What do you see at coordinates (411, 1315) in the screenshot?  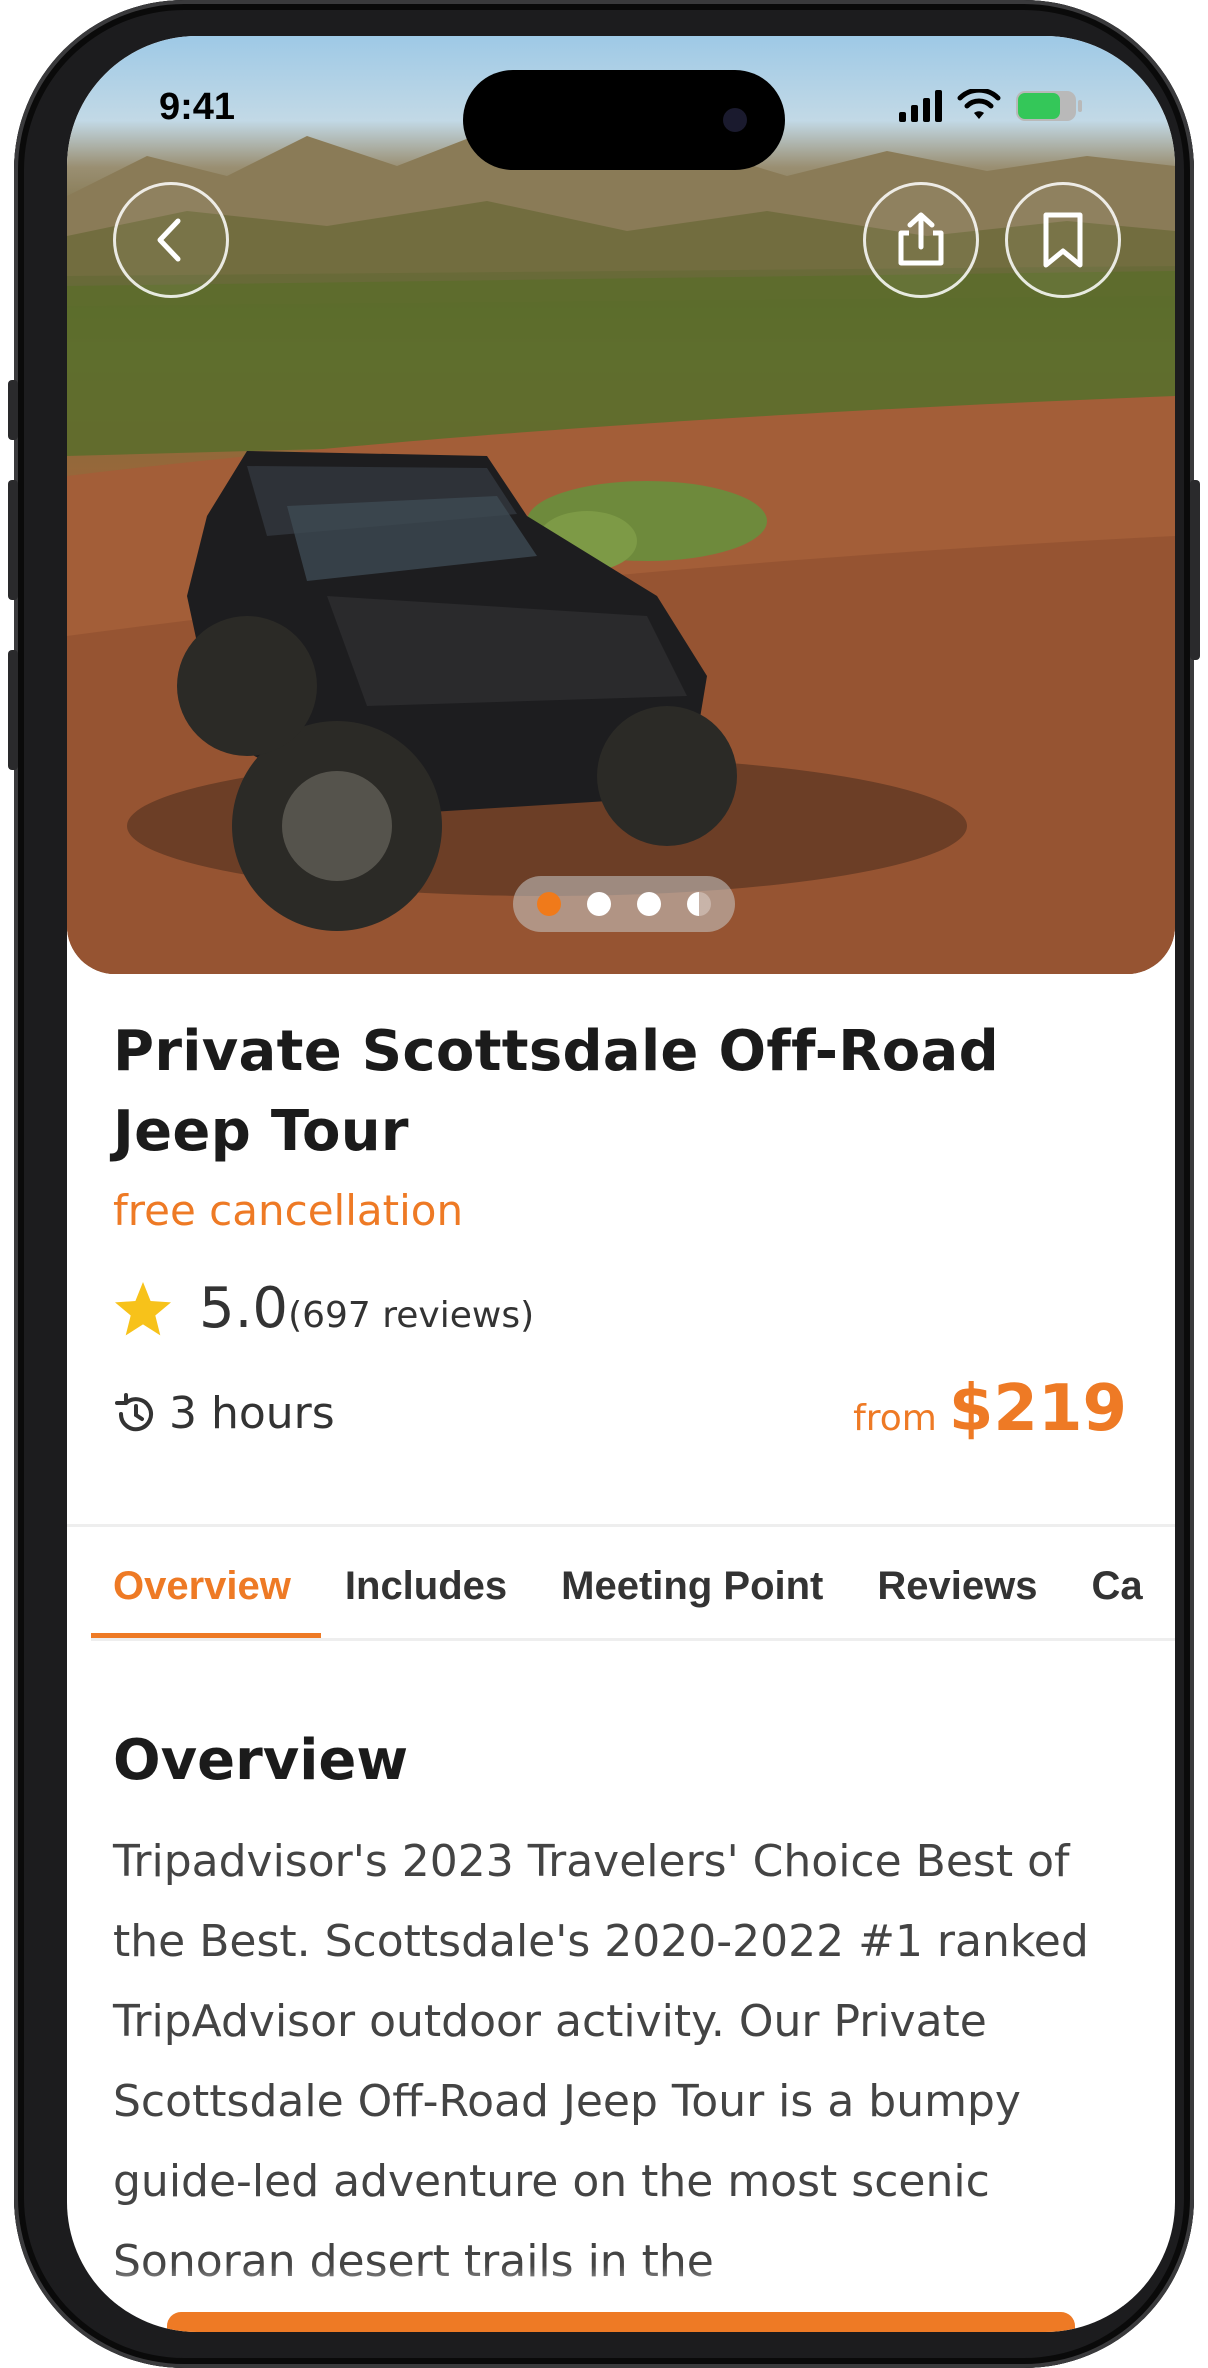 I see `review-count: (697 reviews)` at bounding box center [411, 1315].